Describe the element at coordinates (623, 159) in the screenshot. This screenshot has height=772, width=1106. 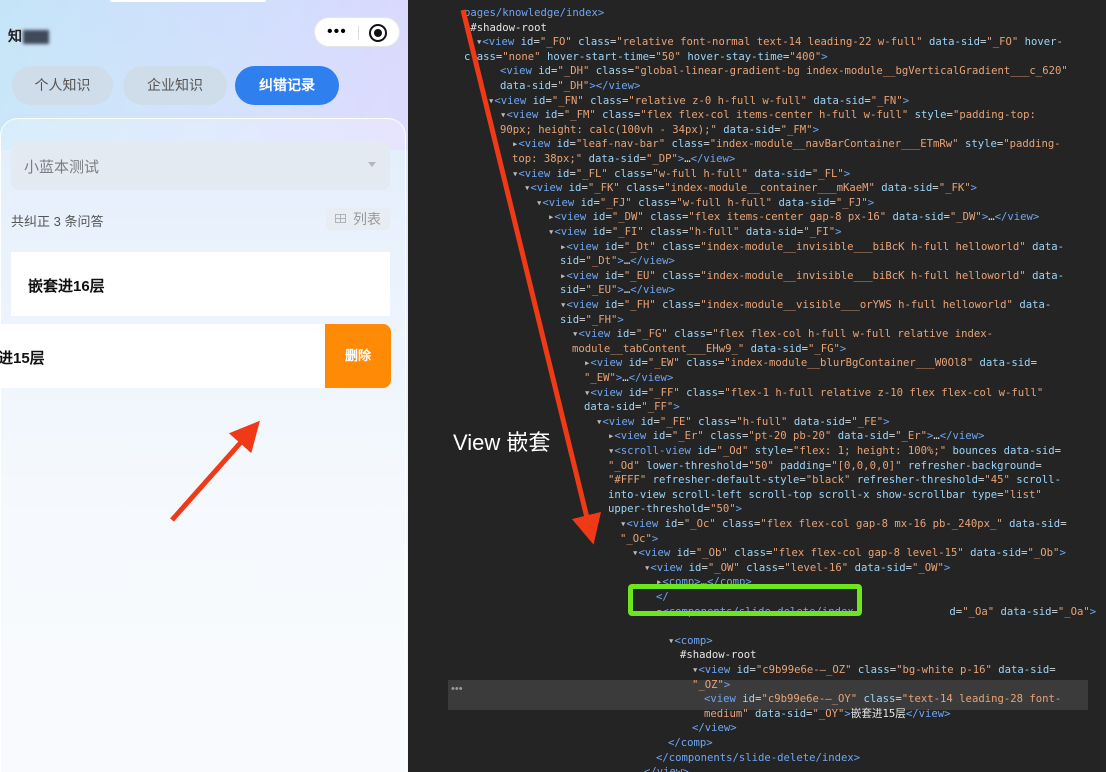
I see `dom-tree-line: top: 38px;" data-sid="_DP">…</view>` at that location.